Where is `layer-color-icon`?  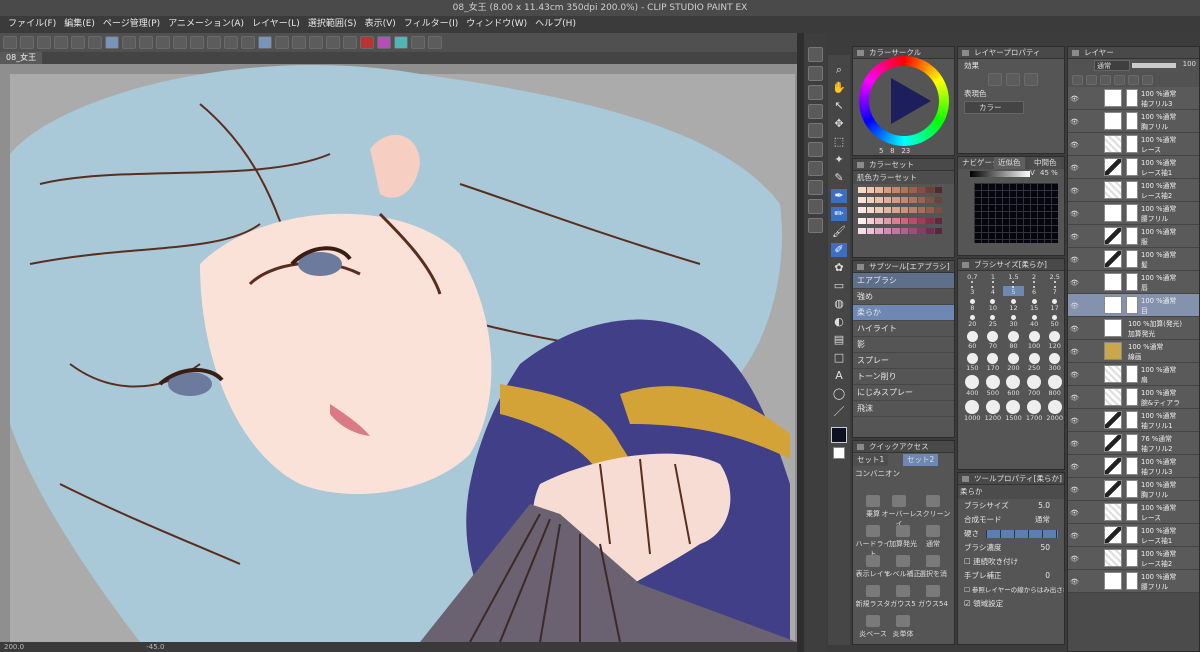
layer-color-icon is located at coordinates (1031, 79).